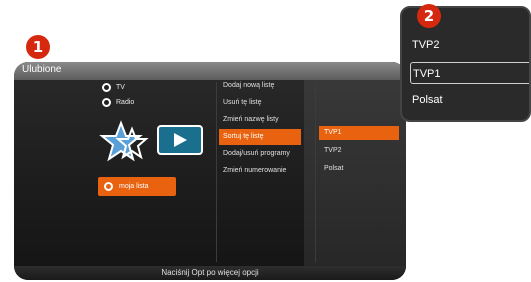 The height and width of the screenshot is (282, 531). I want to click on divider-right, so click(315, 172).